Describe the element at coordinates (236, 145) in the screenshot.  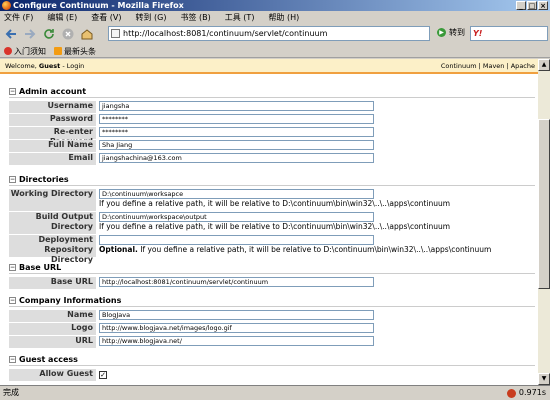
I see `fullname-field: Sha Jiang` at that location.